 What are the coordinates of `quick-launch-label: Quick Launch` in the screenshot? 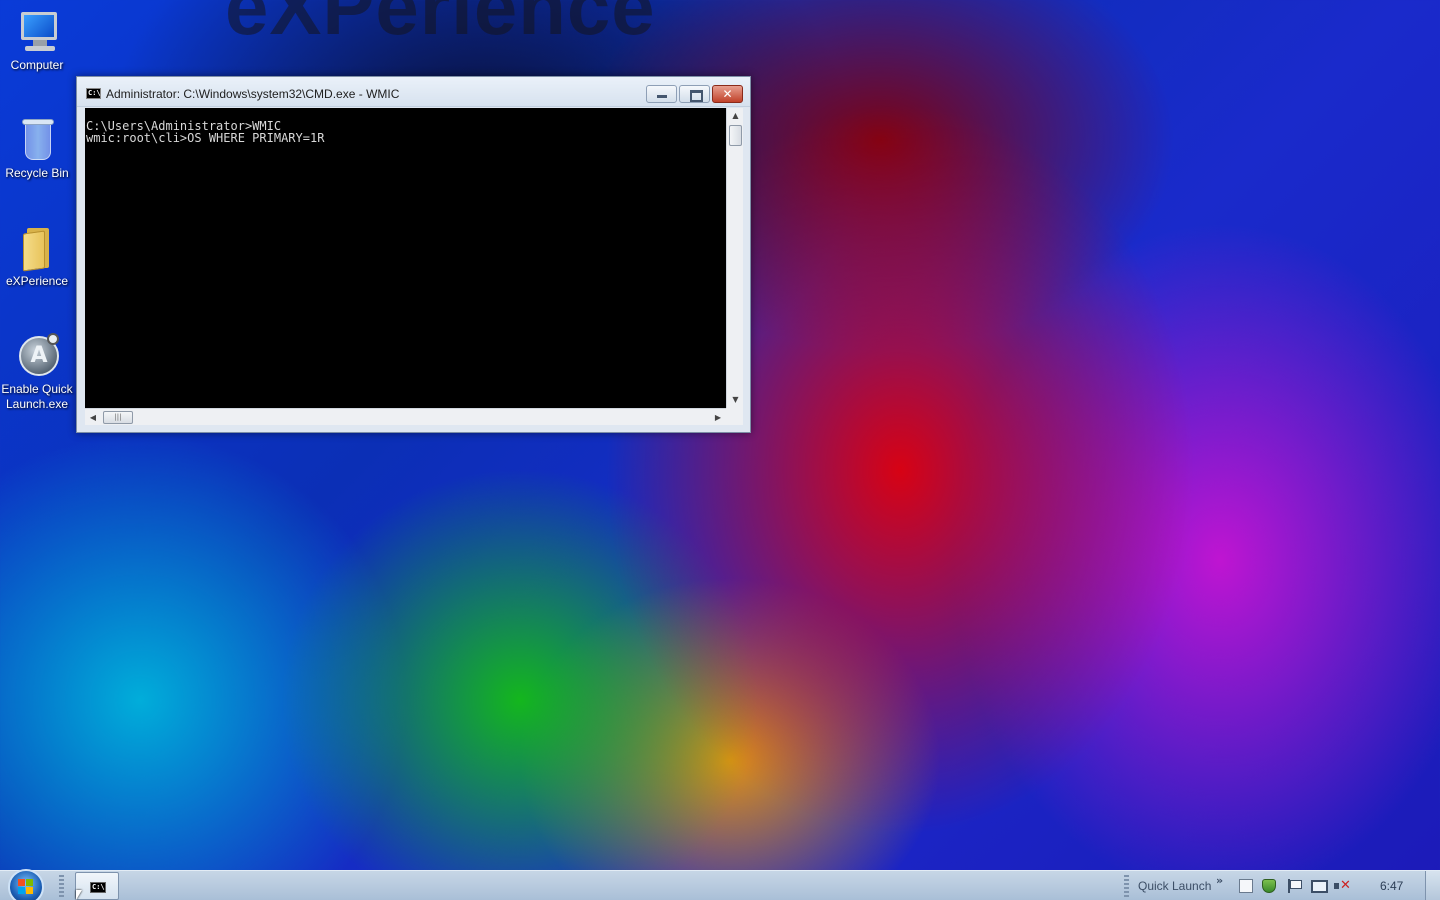 It's located at (1174, 886).